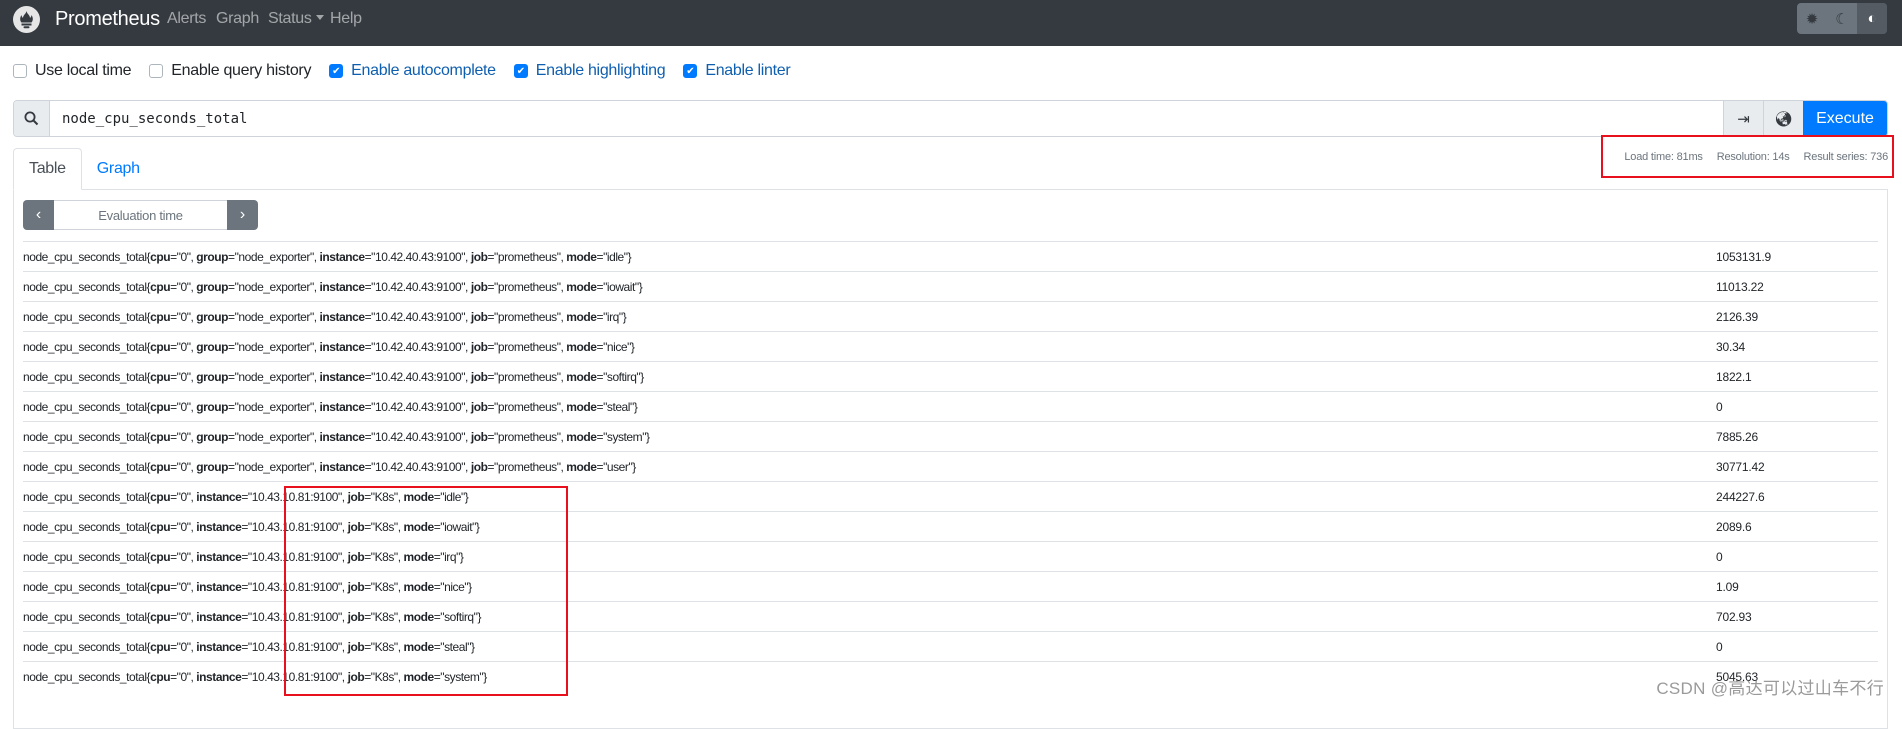 This screenshot has width=1902, height=729. I want to click on option-4: ✔ Enable linter, so click(737, 71).